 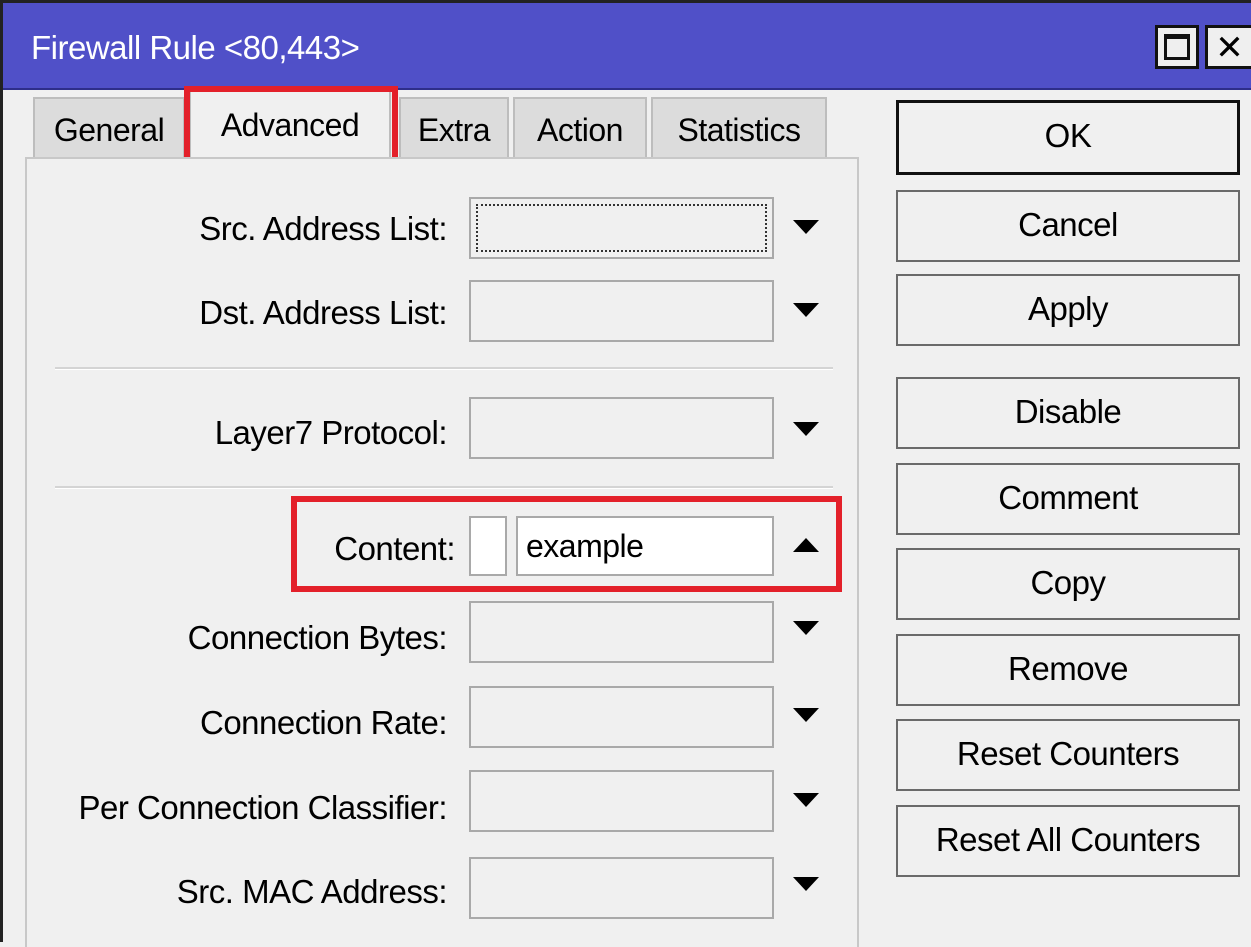 What do you see at coordinates (621, 717) in the screenshot?
I see `connection-rate-field` at bounding box center [621, 717].